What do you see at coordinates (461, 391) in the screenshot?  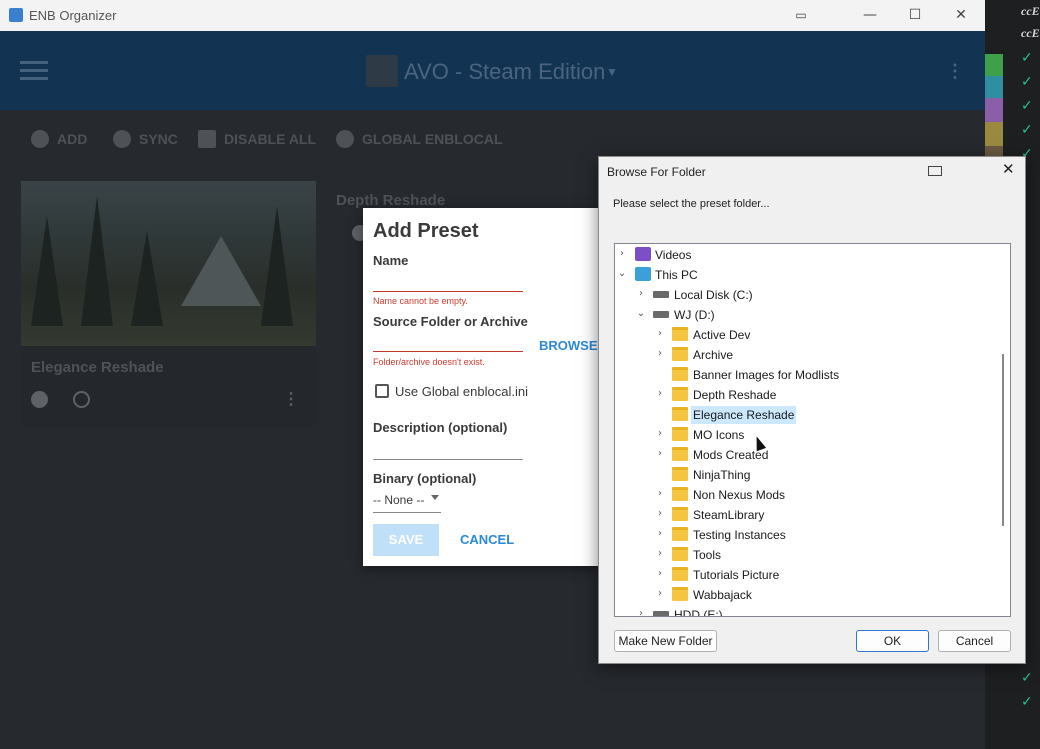 I see `use-global-label: Use Global enblocal.ini` at bounding box center [461, 391].